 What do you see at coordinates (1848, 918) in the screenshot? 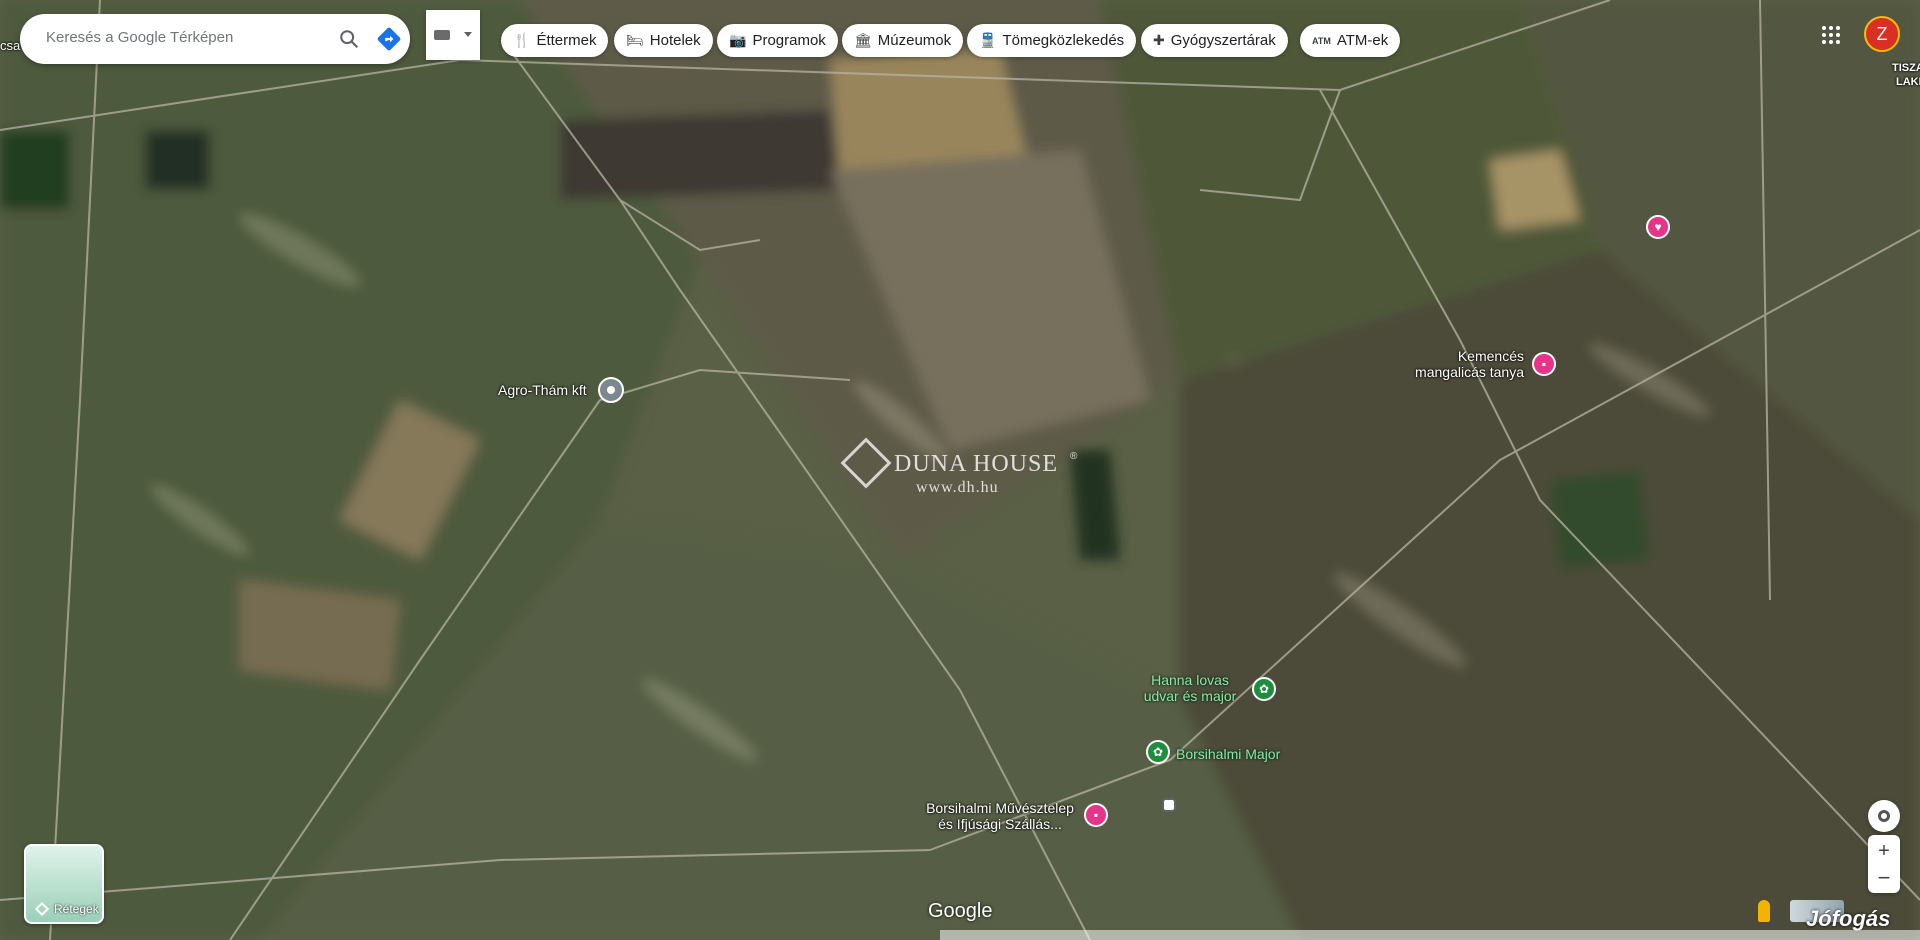
I see `jofogas-watermark: Jófogás` at bounding box center [1848, 918].